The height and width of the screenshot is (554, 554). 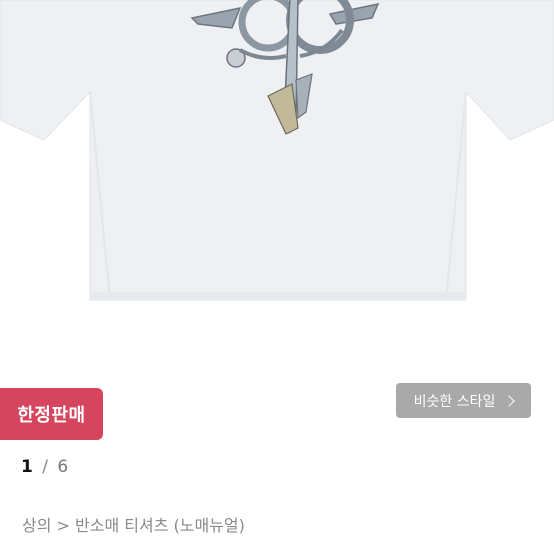 What do you see at coordinates (509, 401) in the screenshot?
I see `chevron-right-icon` at bounding box center [509, 401].